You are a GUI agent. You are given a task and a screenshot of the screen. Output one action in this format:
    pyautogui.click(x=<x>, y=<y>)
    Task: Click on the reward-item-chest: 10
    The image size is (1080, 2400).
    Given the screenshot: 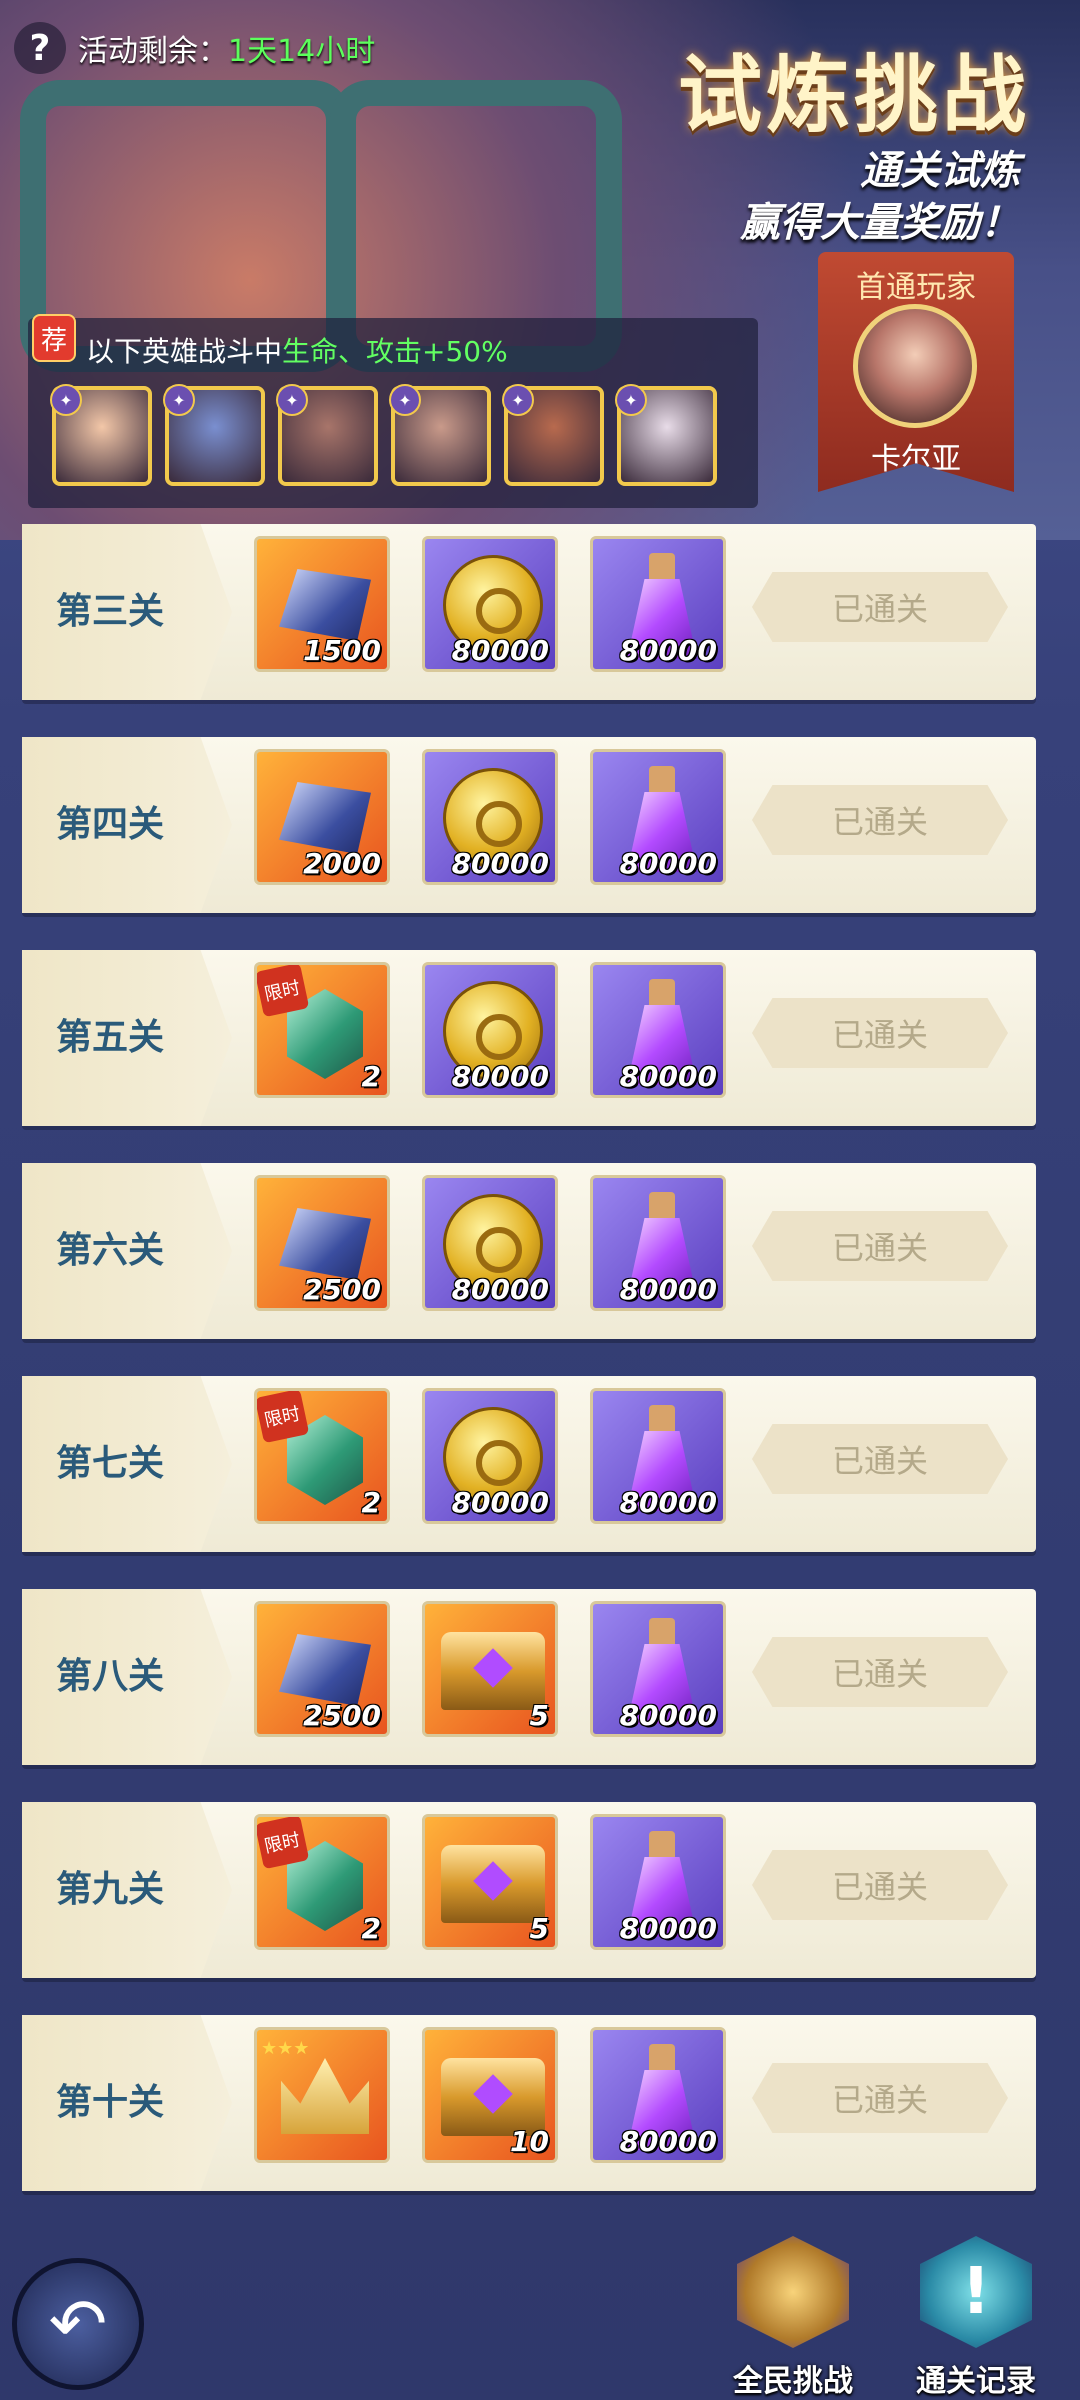 What is the action you would take?
    pyautogui.click(x=490, y=2095)
    